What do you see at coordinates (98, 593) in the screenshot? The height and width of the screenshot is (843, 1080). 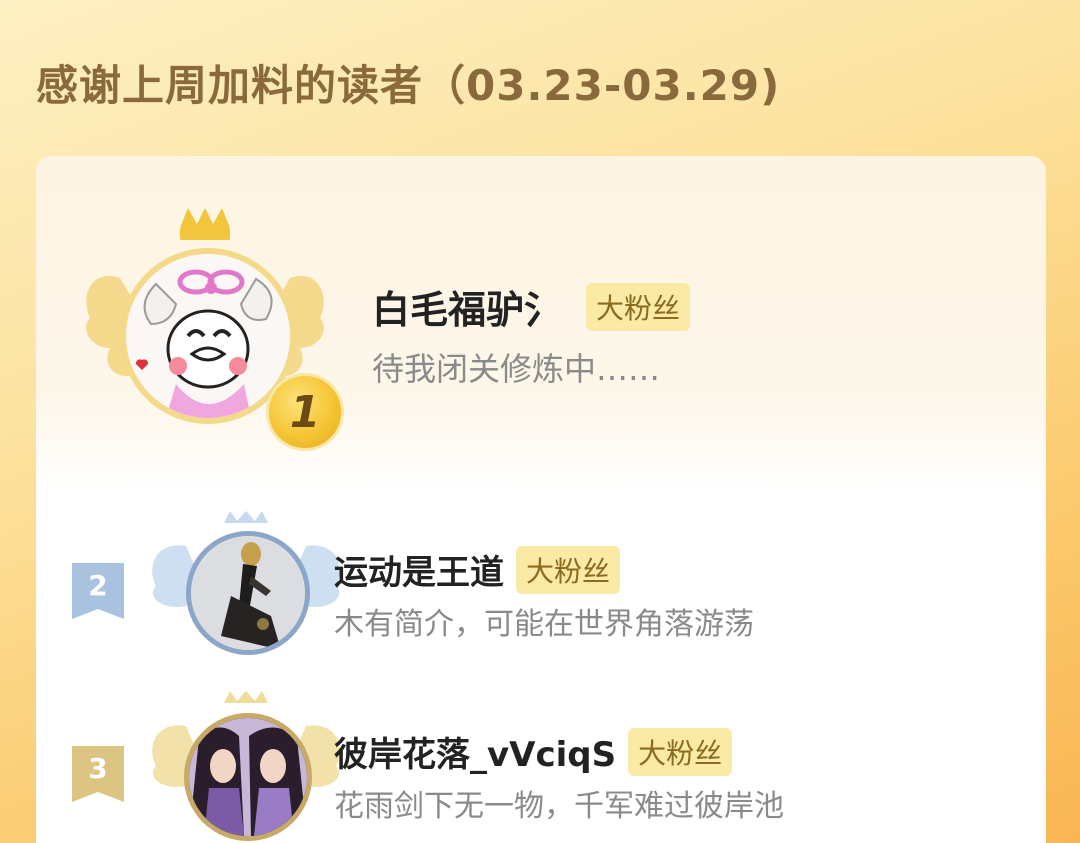 I see `rank-tag-2: 2` at bounding box center [98, 593].